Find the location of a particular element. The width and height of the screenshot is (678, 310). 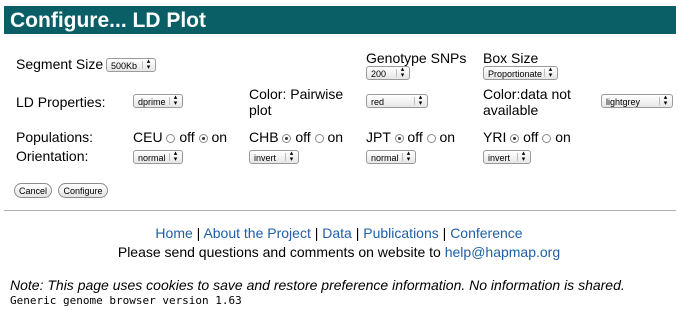

population-yri: YRI off on is located at coordinates (527, 137).